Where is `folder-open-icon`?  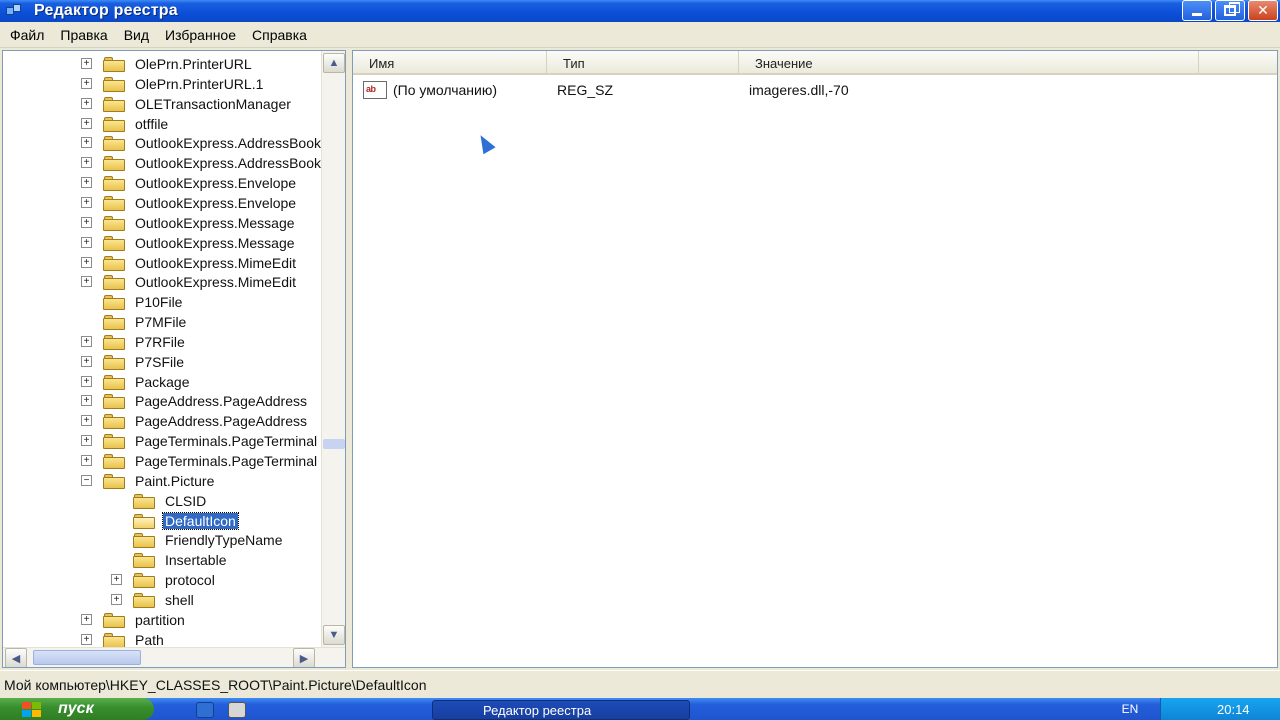
folder-open-icon is located at coordinates (144, 521).